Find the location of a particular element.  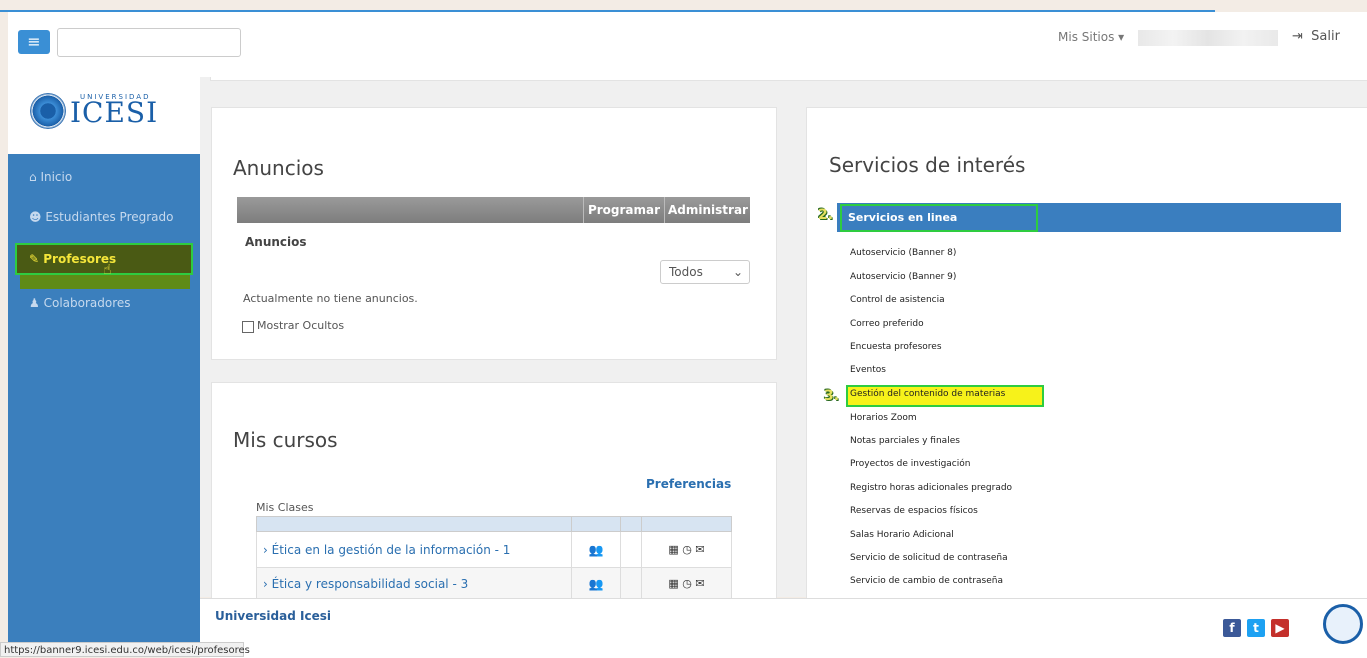

mis-sitios-dropdown: Mis Sitios ▾ is located at coordinates (1091, 37).